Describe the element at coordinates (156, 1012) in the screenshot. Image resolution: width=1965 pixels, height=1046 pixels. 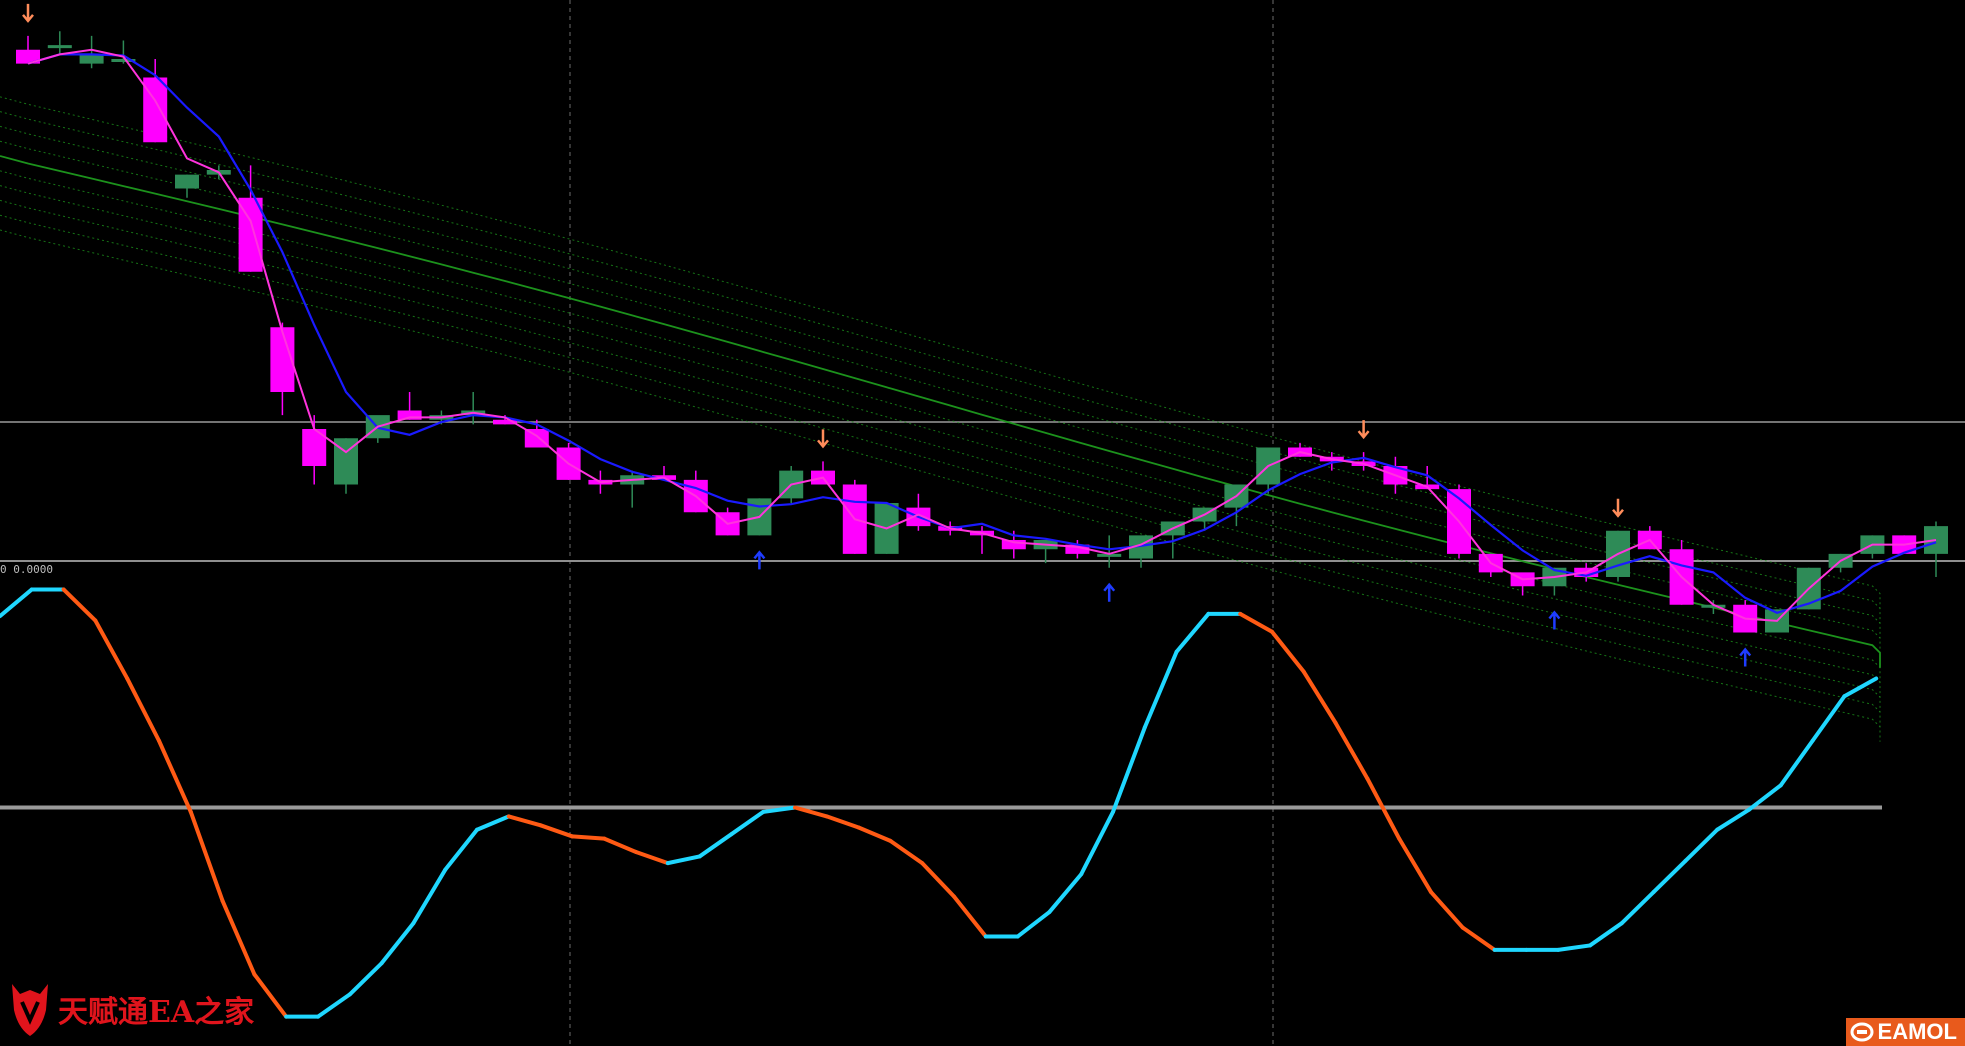
I see `watermark-text: 天赋通EA之家` at that location.